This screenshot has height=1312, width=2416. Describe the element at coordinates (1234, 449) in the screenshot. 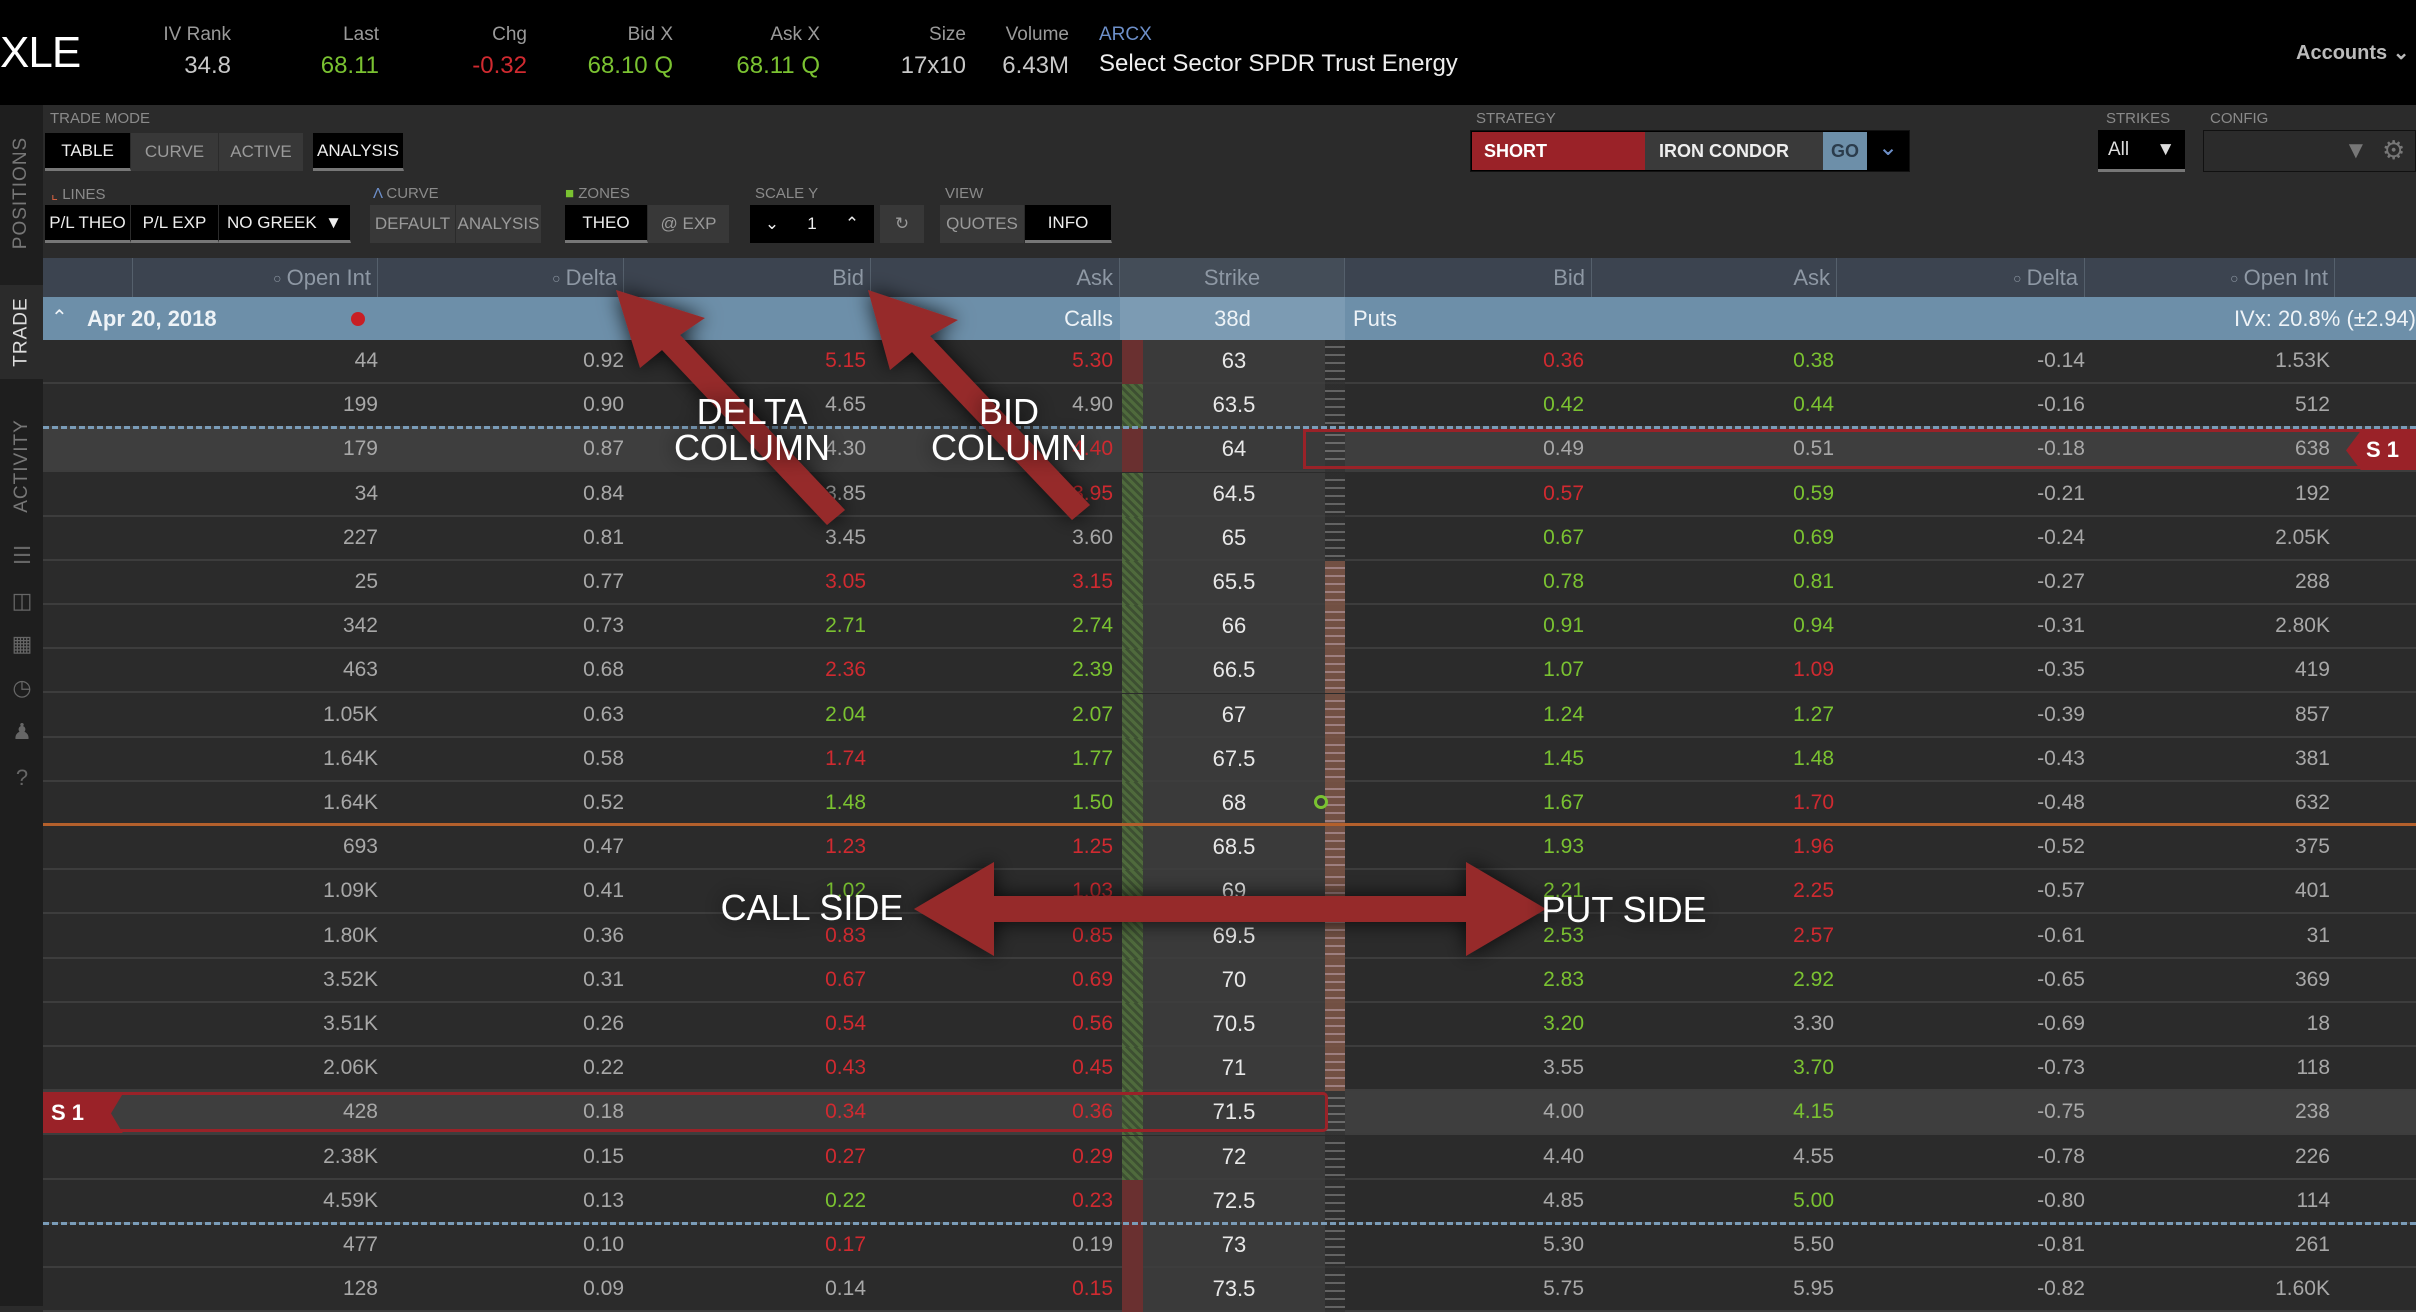

I see `strike-cell: 64` at that location.